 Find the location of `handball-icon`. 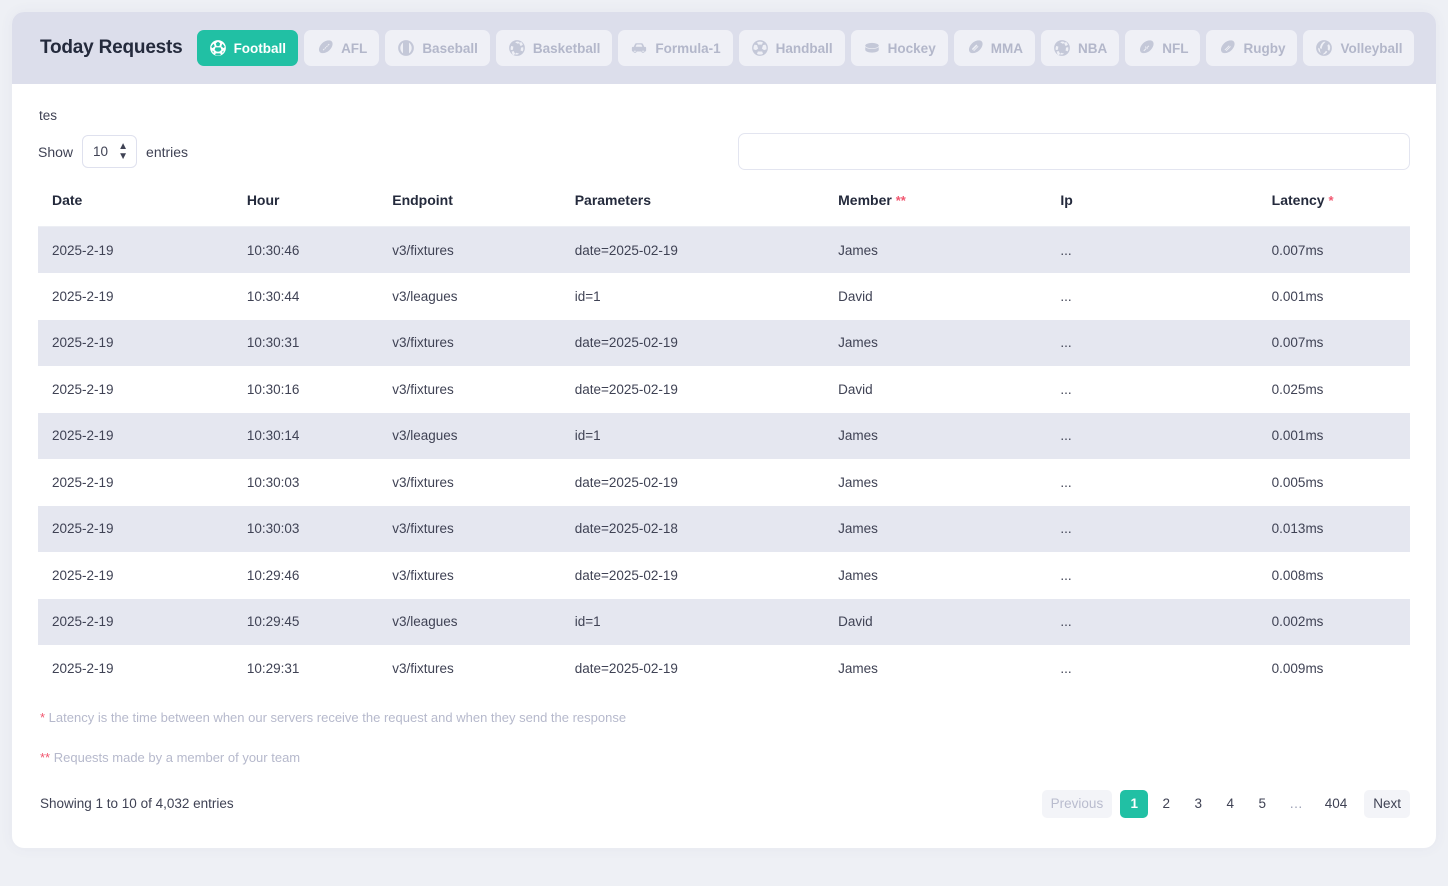

handball-icon is located at coordinates (760, 48).